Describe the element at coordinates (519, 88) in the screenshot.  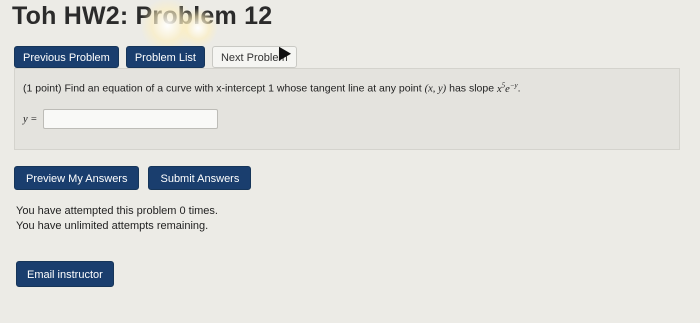
I see `problem-period: .` at that location.